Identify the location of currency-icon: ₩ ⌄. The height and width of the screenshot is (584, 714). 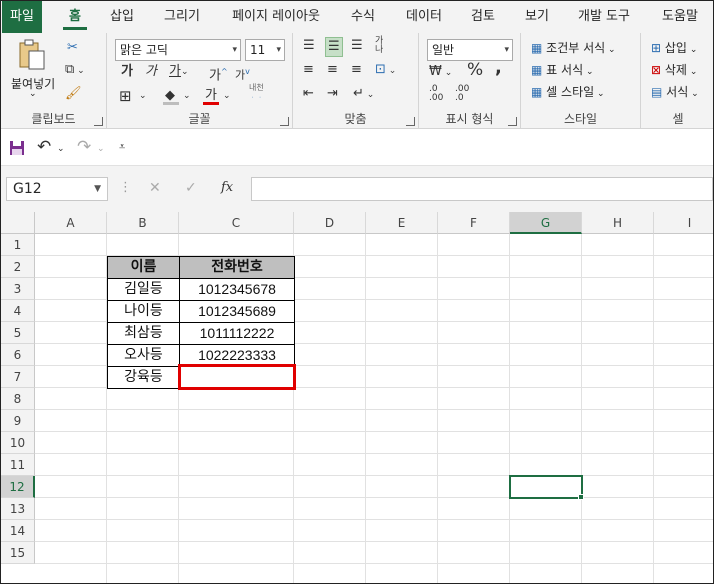
(440, 72).